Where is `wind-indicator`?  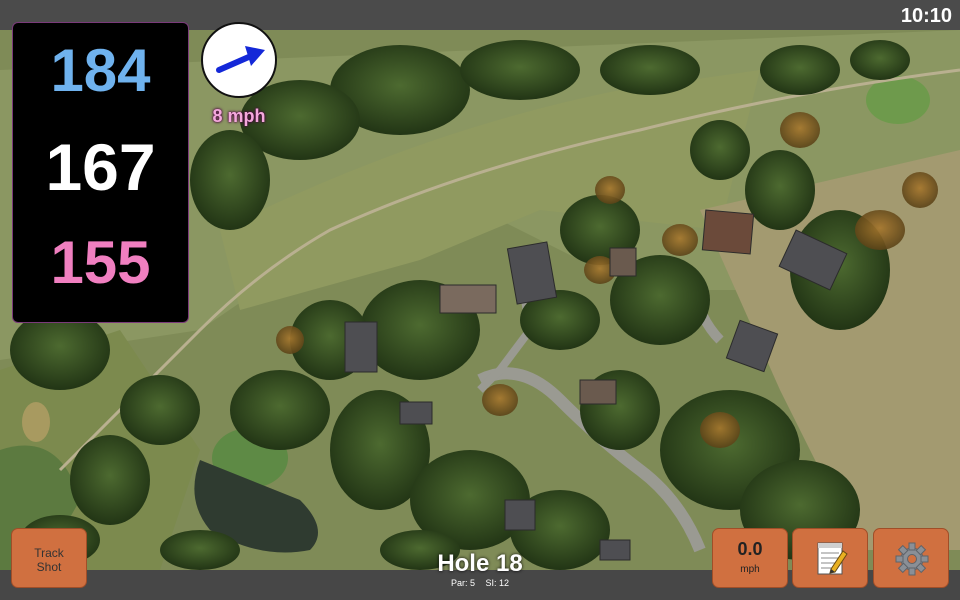 wind-indicator is located at coordinates (239, 60).